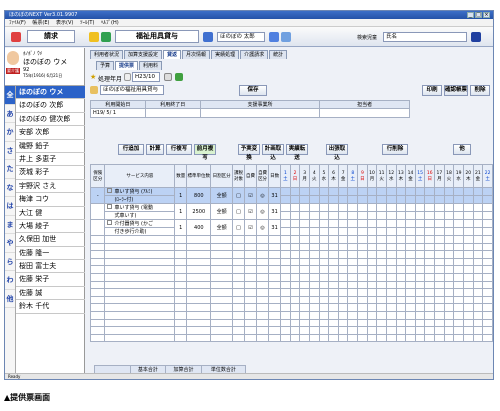 This screenshot has width=500, height=411. What do you see at coordinates (50, 146) in the screenshot?
I see `user-list-item: 磯野 鉛子` at bounding box center [50, 146].